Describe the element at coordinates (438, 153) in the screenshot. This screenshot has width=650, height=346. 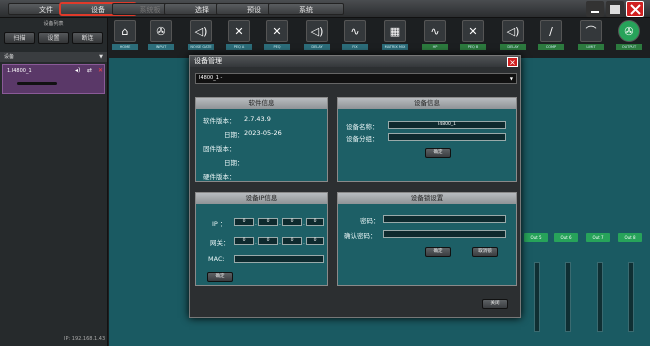
I see `device-info-confirm-button: 确定` at that location.